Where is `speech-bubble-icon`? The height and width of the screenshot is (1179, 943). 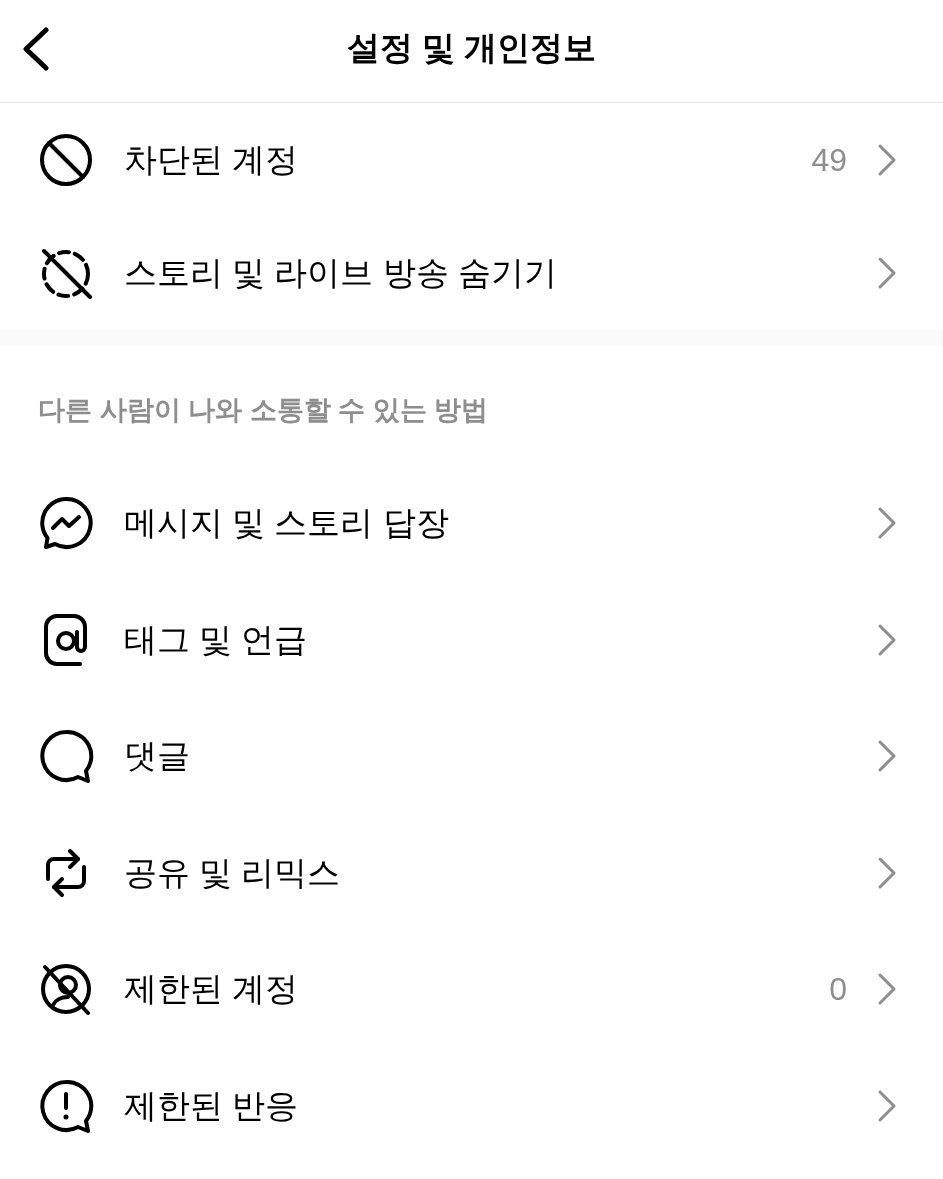 speech-bubble-icon is located at coordinates (66, 756).